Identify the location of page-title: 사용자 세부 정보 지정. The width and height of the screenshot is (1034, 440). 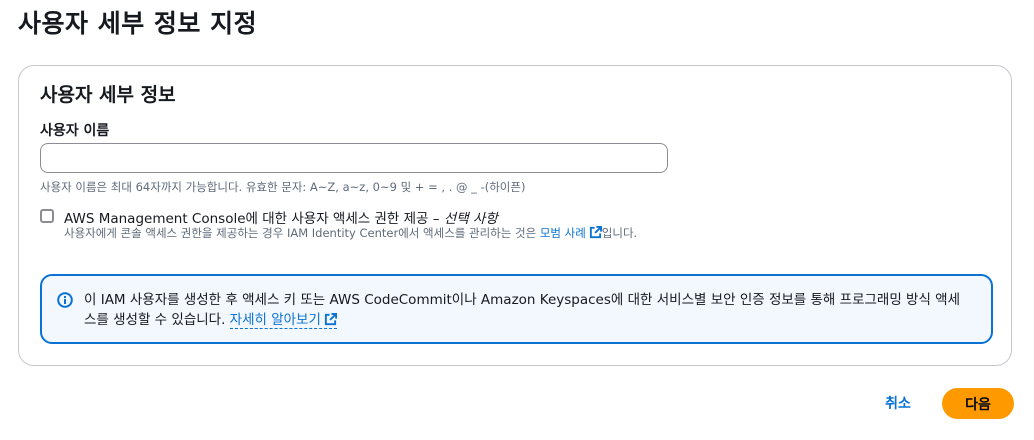
(138, 23).